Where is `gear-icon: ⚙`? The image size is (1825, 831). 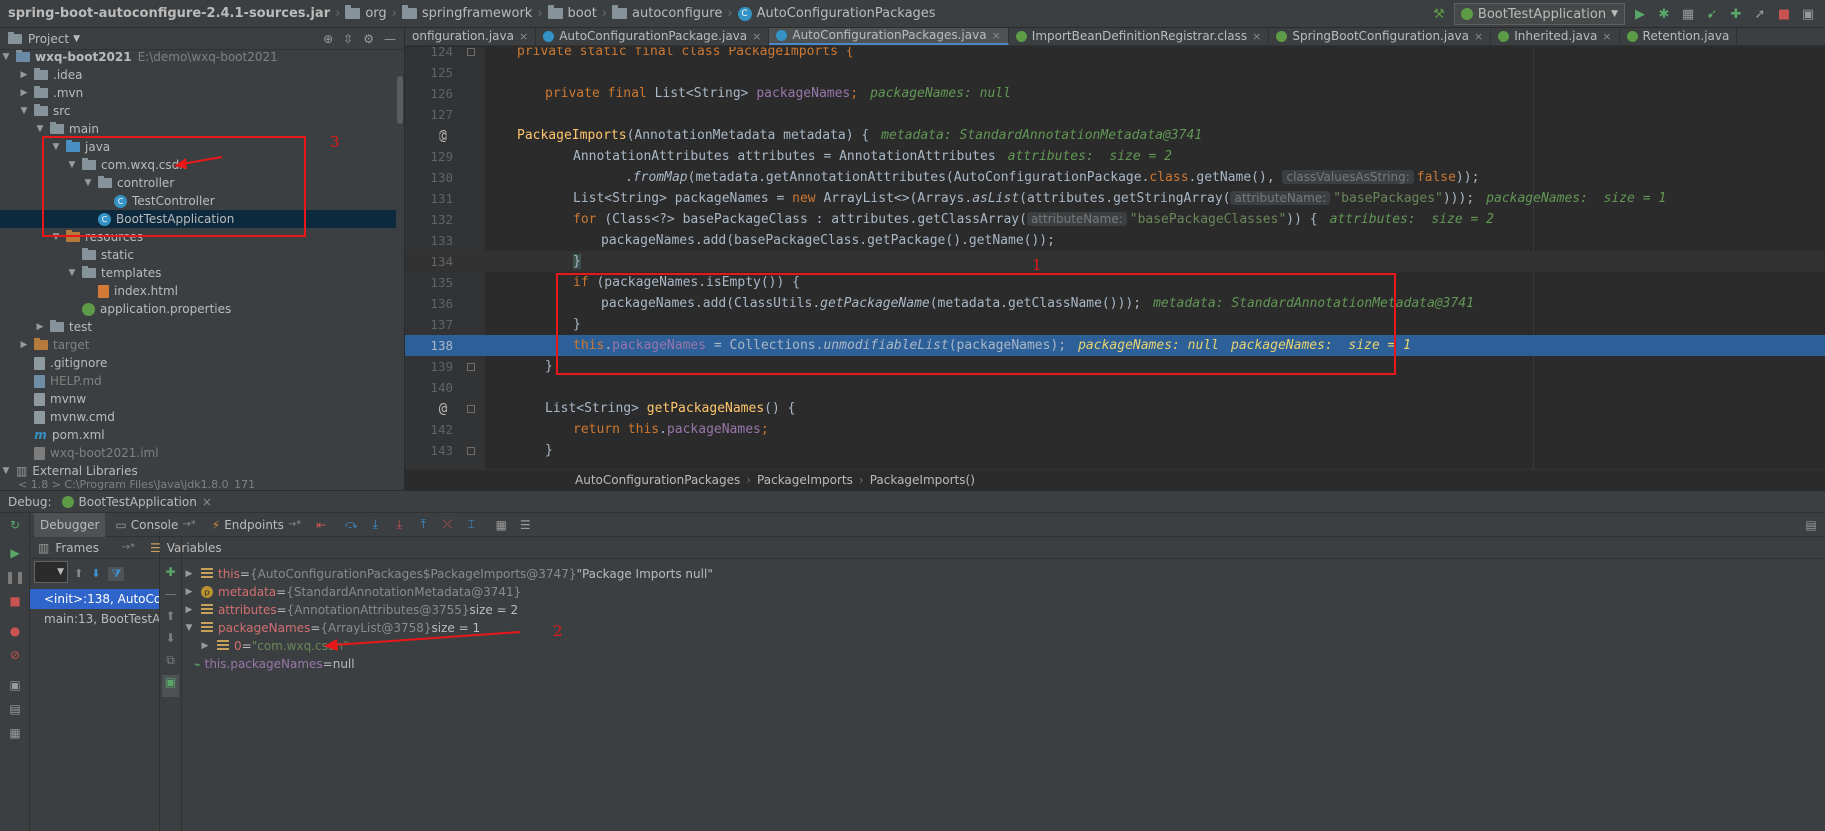 gear-icon: ⚙ is located at coordinates (368, 39).